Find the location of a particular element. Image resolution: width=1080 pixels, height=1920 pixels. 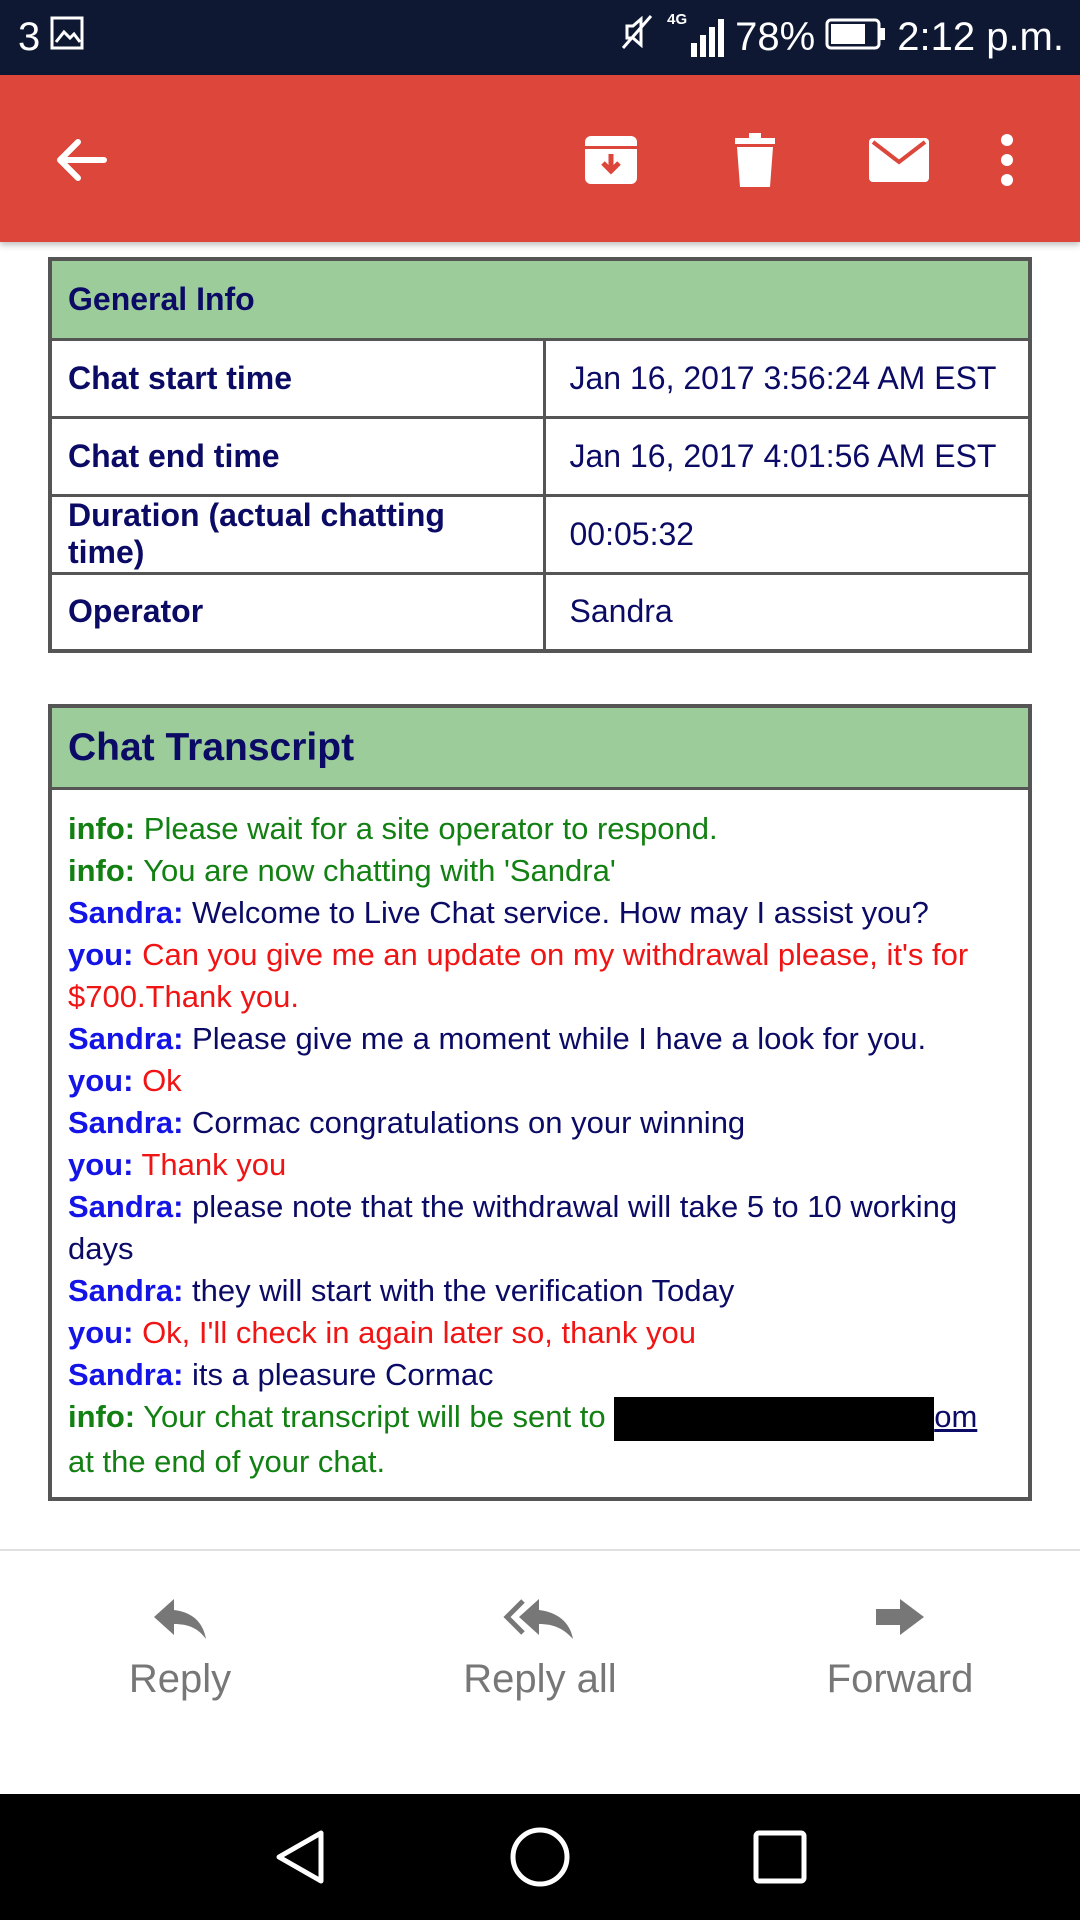

status-right: 4G 78% 2:12 p.m. is located at coordinates (840, 36).